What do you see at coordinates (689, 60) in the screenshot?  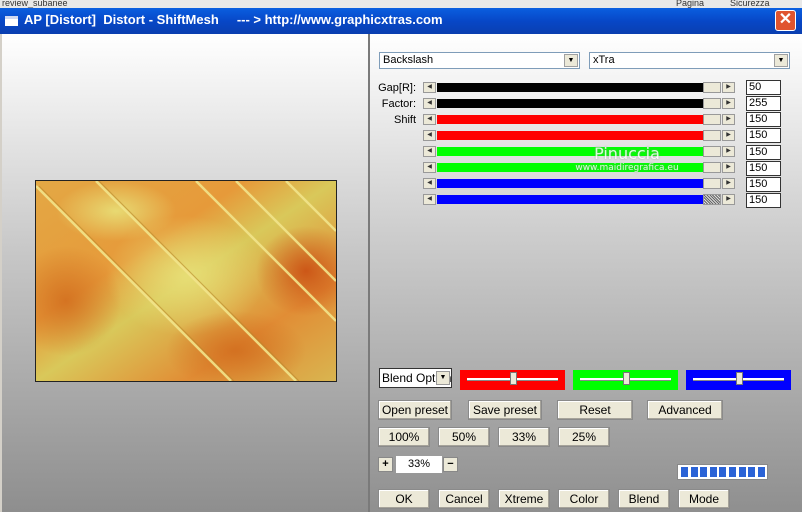 I see `mode-select: xTra ▼` at bounding box center [689, 60].